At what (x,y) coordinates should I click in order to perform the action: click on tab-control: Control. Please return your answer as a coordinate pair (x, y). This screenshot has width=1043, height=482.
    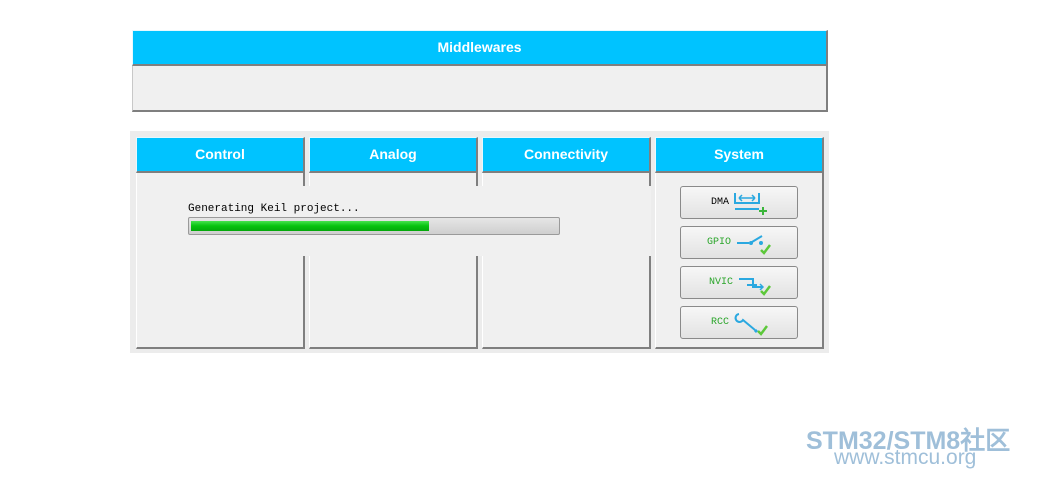
    Looking at the image, I should click on (220, 155).